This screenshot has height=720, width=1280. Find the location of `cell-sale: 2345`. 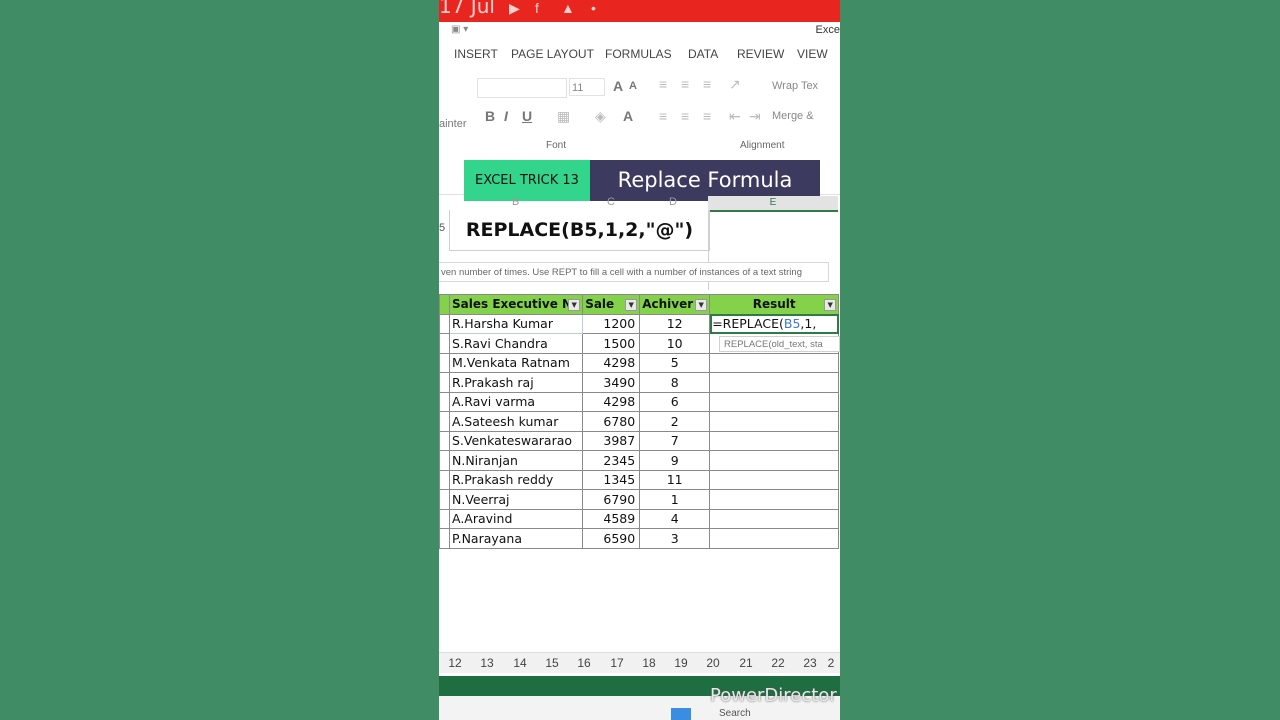

cell-sale: 2345 is located at coordinates (611, 460).